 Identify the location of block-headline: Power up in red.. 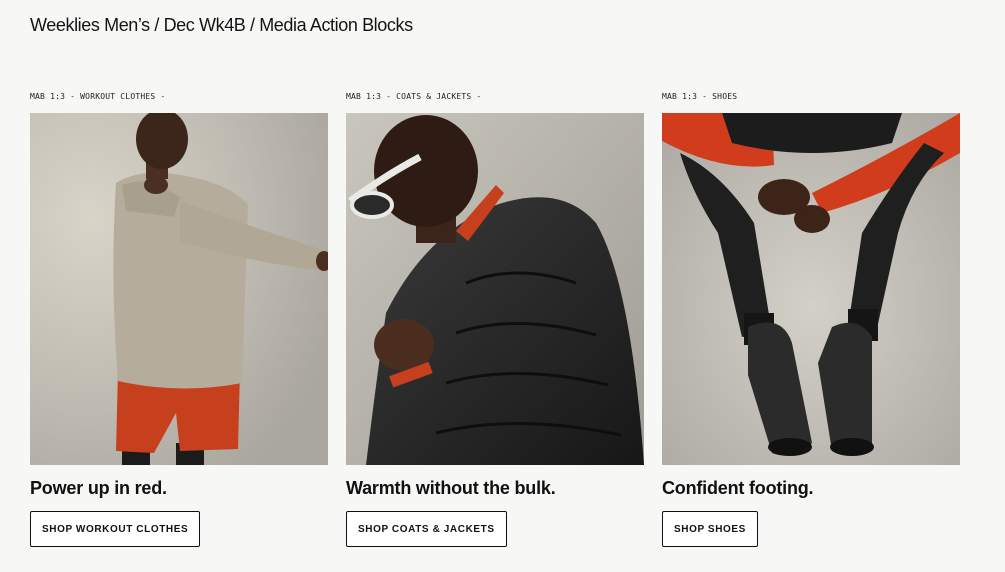
(98, 488).